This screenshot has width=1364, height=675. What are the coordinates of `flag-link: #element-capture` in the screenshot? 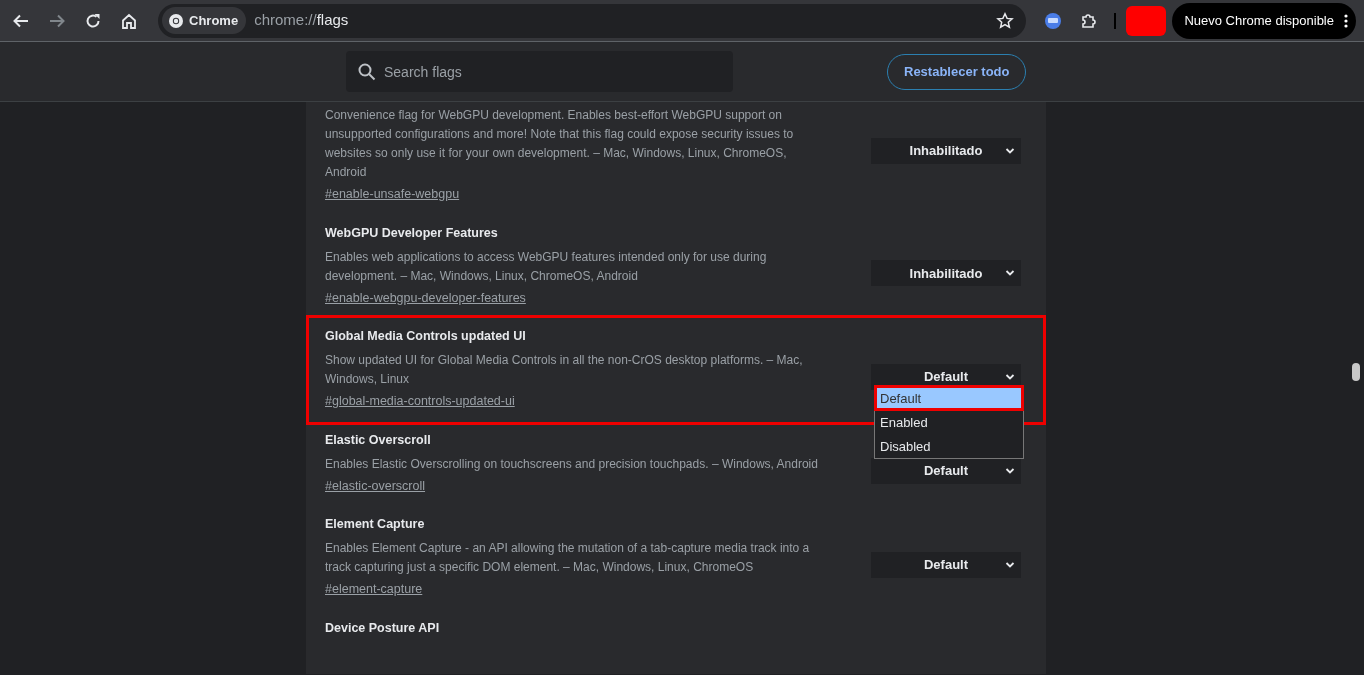 It's located at (374, 589).